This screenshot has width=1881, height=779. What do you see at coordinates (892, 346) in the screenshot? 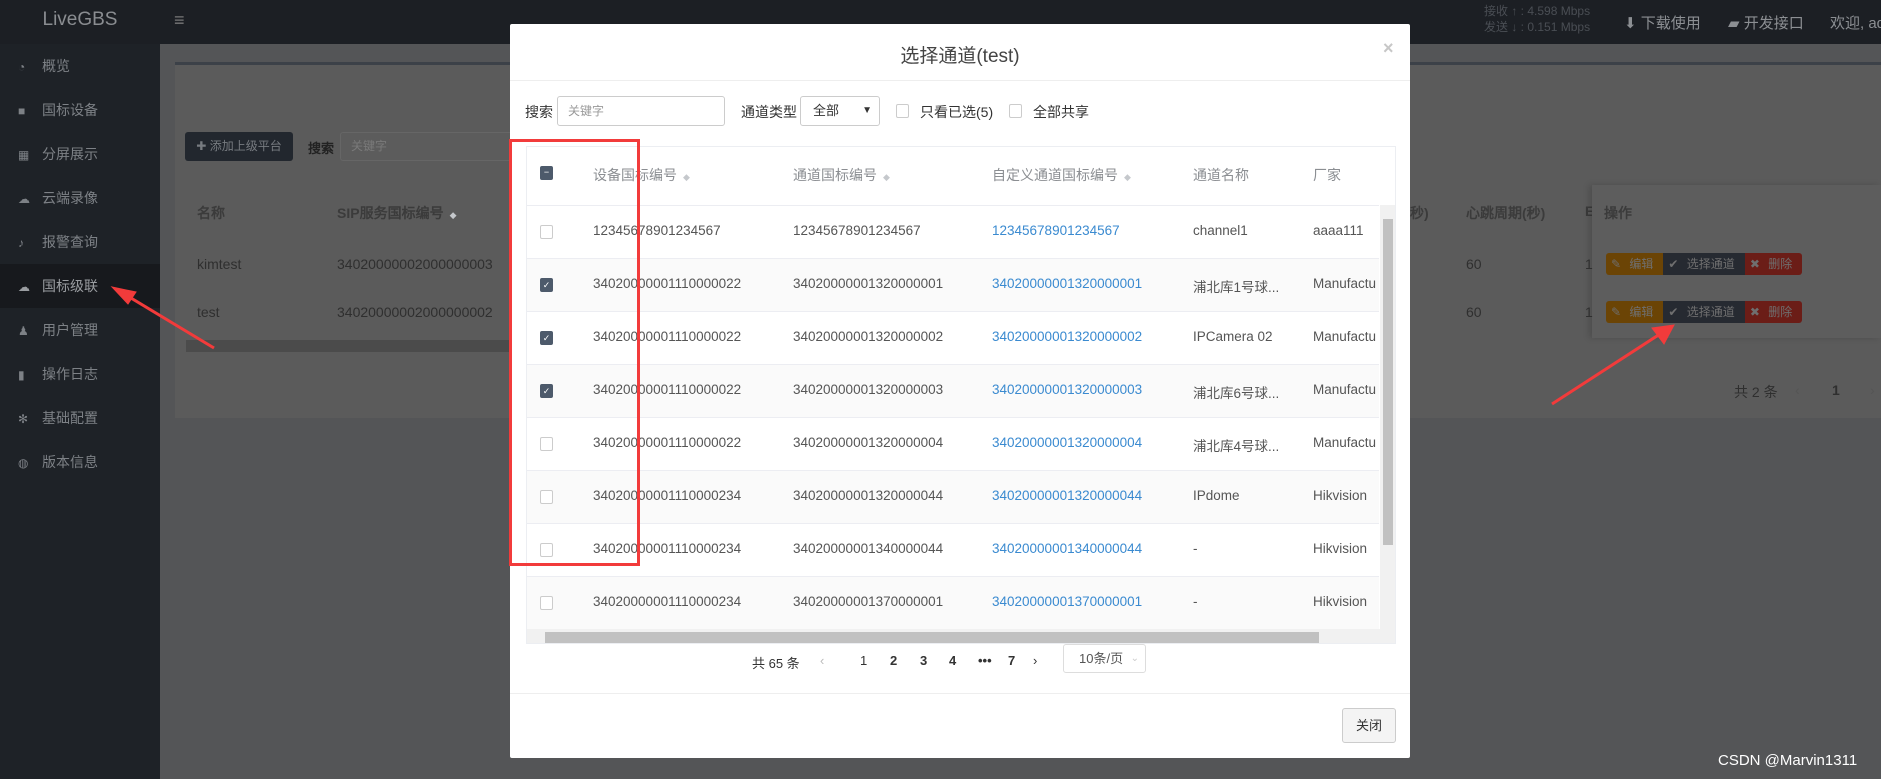
I see `annotation-arrows` at bounding box center [892, 346].